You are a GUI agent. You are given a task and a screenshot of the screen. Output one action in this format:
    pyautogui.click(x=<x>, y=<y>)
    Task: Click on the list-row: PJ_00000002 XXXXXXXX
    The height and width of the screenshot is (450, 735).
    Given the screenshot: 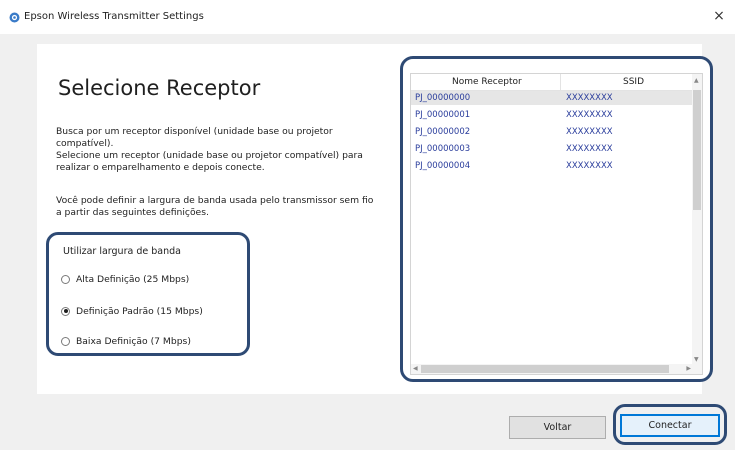 What is the action you would take?
    pyautogui.click(x=552, y=132)
    